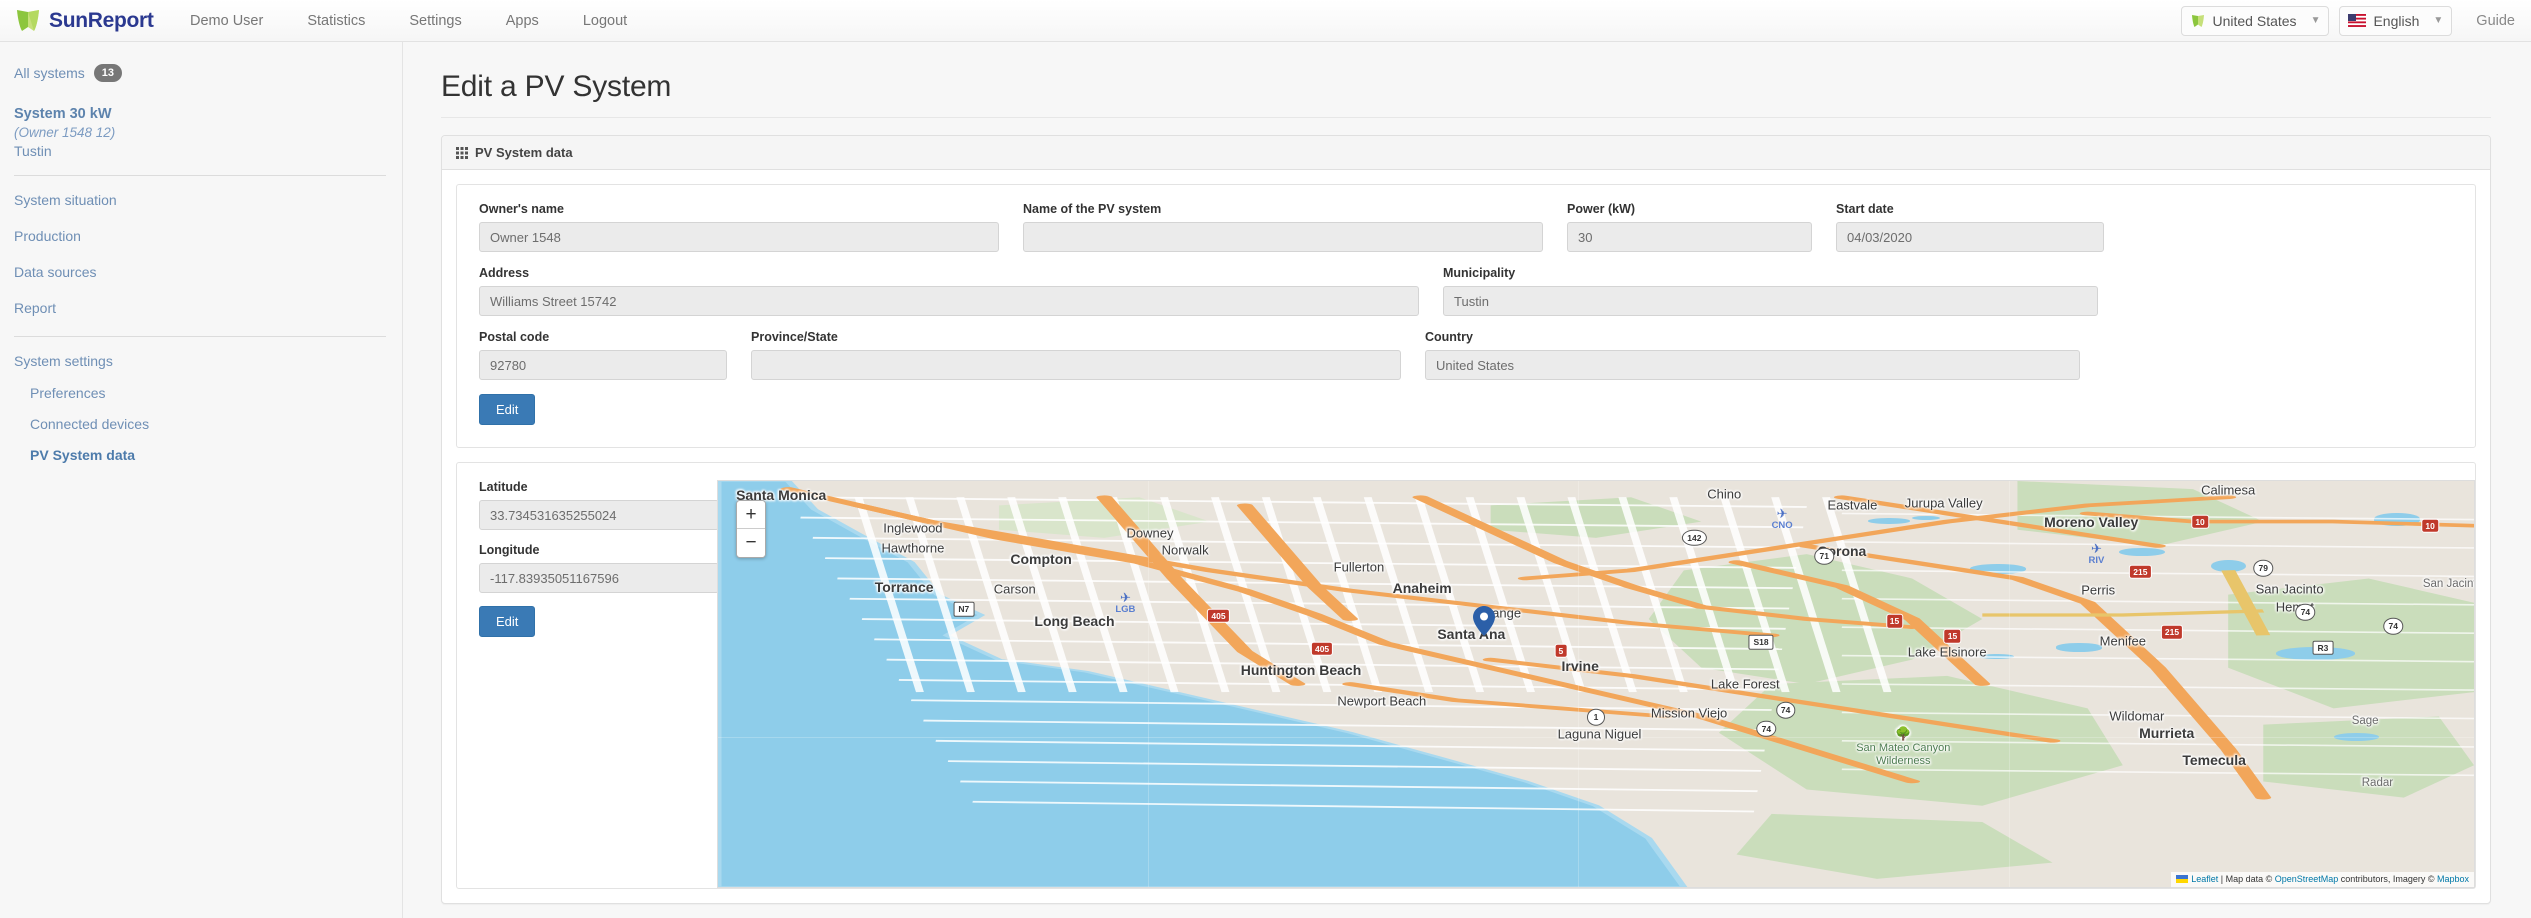  I want to click on label-start-date: Start date, so click(1865, 209).